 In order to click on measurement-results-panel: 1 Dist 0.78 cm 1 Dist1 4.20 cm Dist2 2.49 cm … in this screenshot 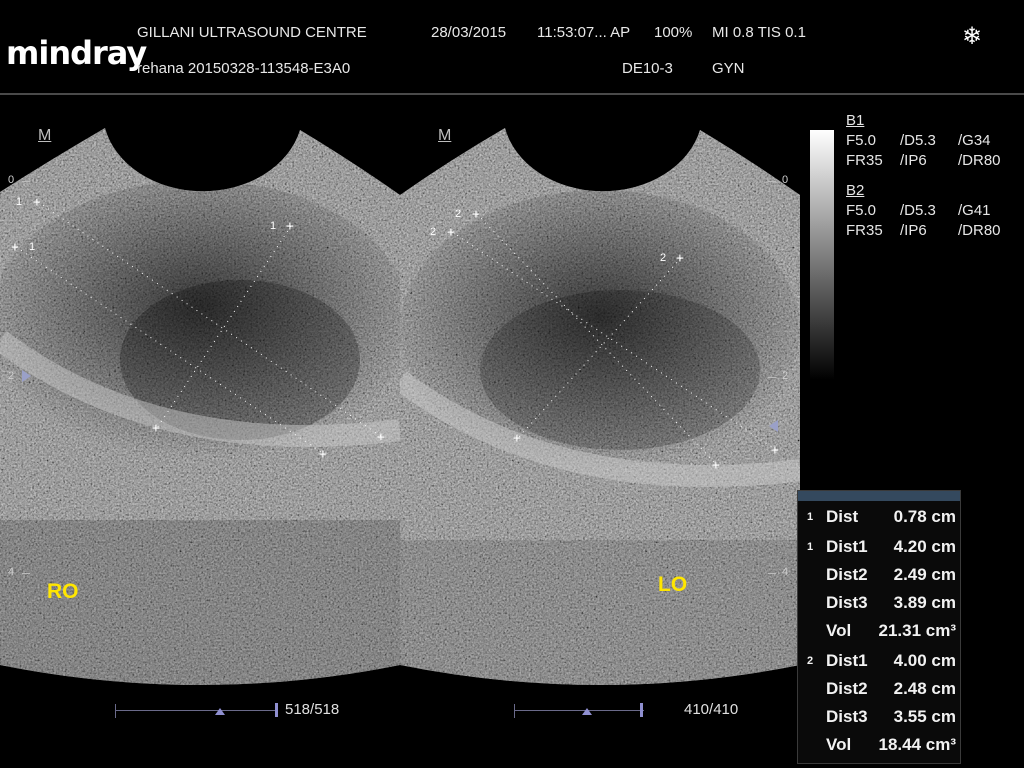, I will do `click(879, 627)`.